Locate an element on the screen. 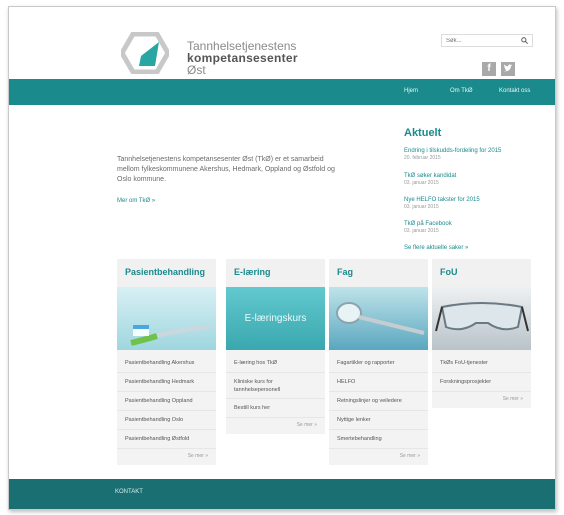  column-link: Pasientbehandling Hedmark is located at coordinates (166, 382).